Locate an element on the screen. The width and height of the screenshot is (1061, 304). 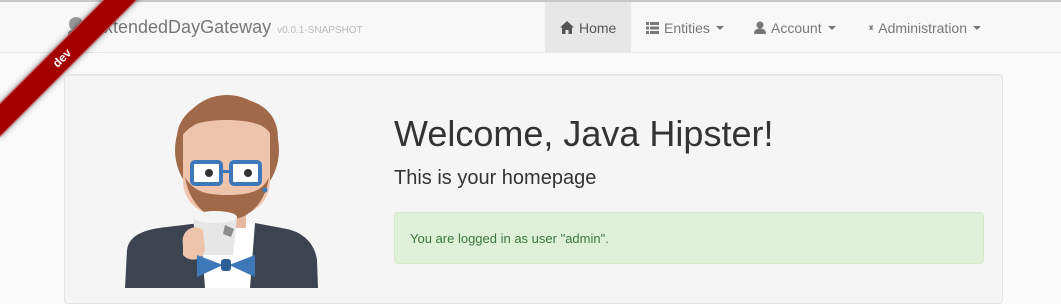
user-icon is located at coordinates (760, 27).